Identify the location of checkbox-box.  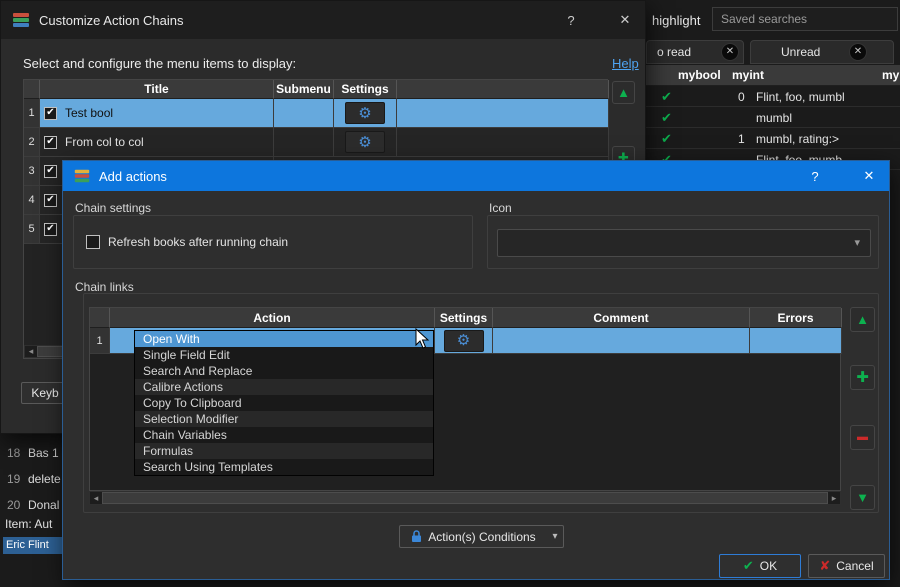
(93, 242).